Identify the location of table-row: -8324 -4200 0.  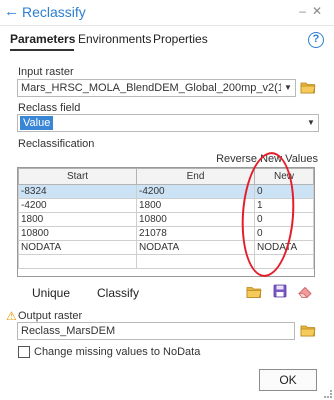
(166, 191).